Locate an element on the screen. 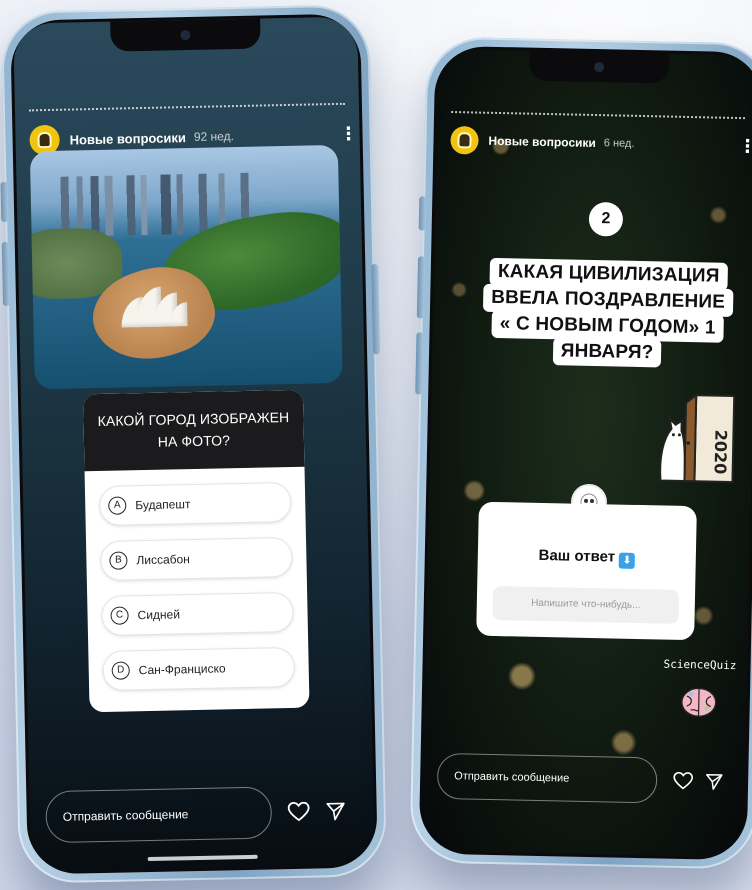 The height and width of the screenshot is (890, 752). volume-down-button is located at coordinates (419, 363).